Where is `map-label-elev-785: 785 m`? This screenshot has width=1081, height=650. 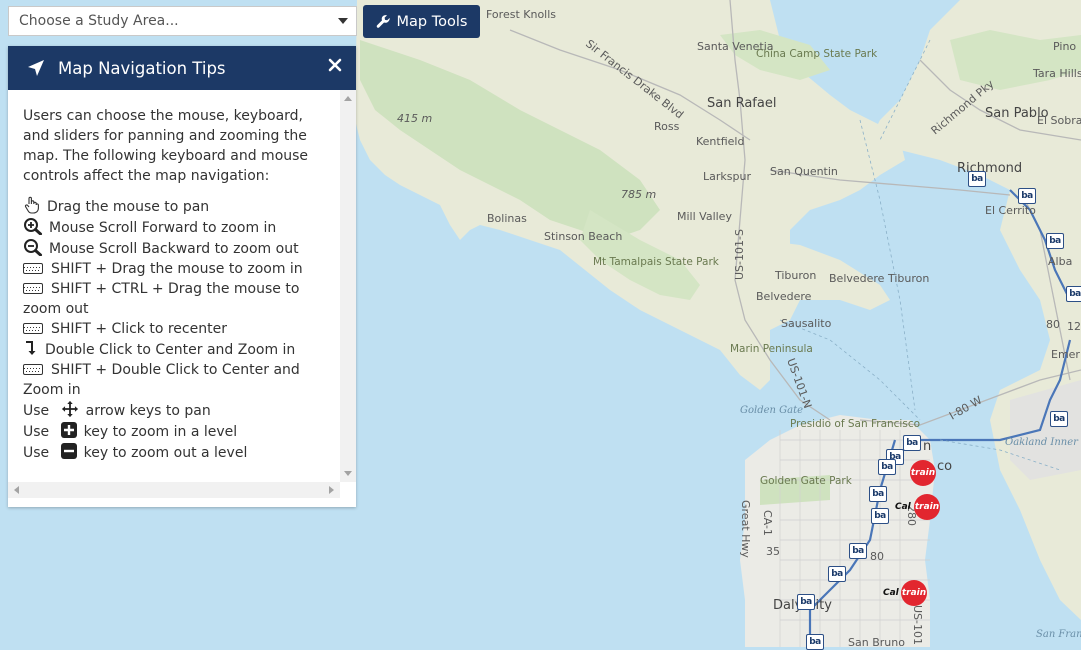
map-label-elev-785: 785 m is located at coordinates (638, 194).